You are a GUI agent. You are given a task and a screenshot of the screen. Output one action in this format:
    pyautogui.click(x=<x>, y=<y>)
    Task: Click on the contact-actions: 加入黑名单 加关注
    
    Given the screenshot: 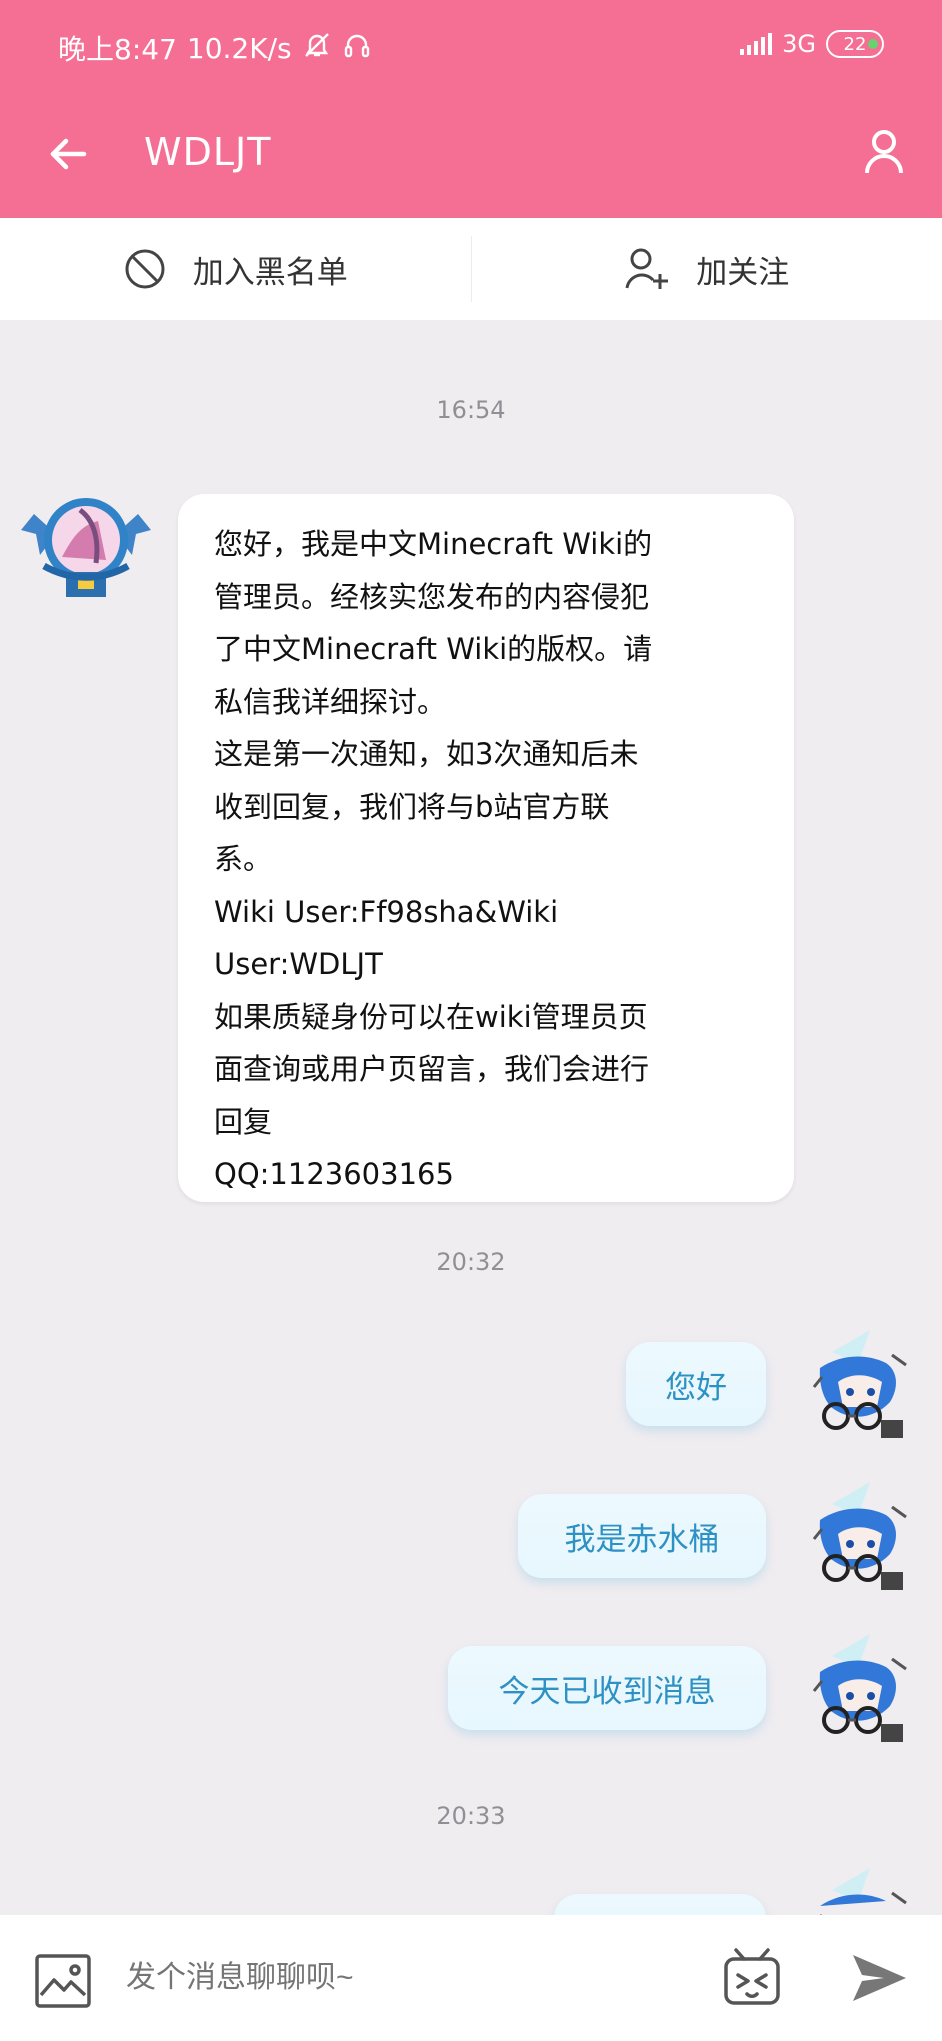 What is the action you would take?
    pyautogui.click(x=471, y=269)
    